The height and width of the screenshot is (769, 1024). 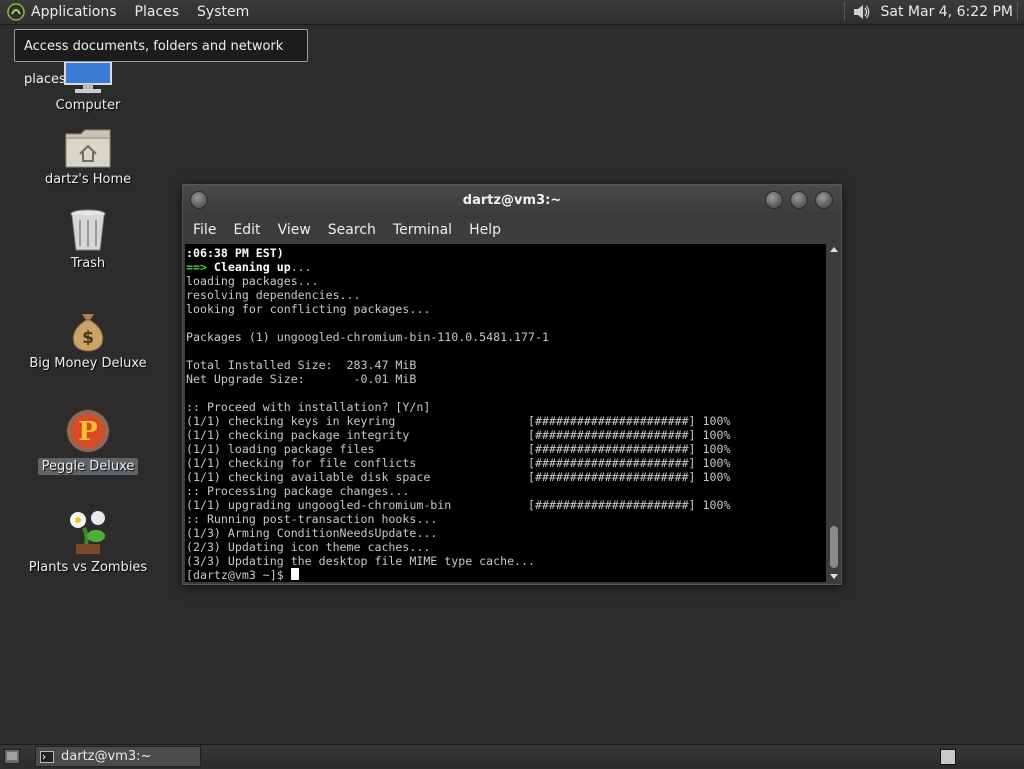 What do you see at coordinates (12, 756) in the screenshot?
I see `show-desktop-icon` at bounding box center [12, 756].